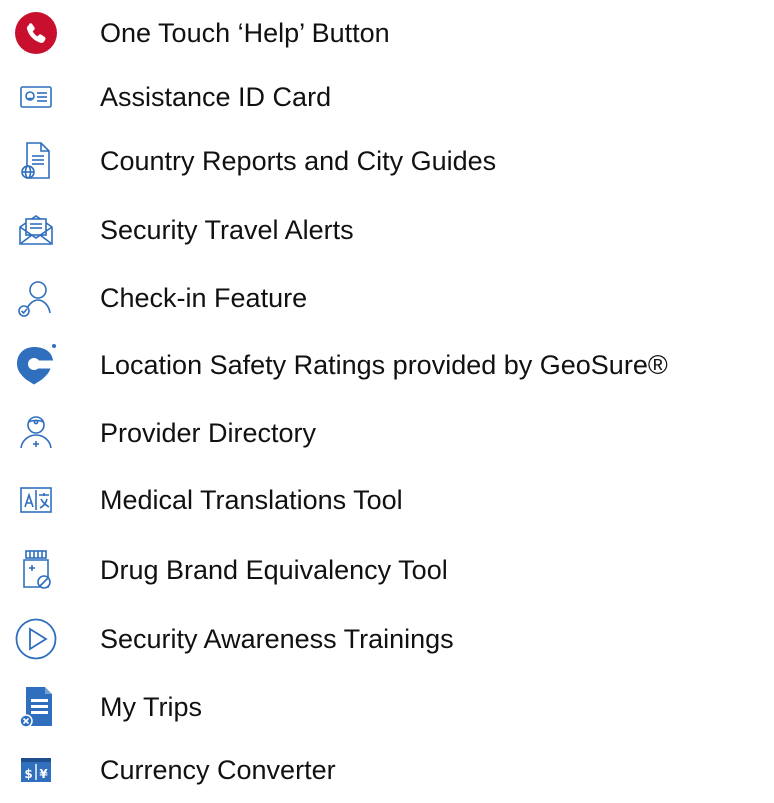 The height and width of the screenshot is (803, 774). Describe the element at coordinates (36, 570) in the screenshot. I see `pill-bottle-icon` at that location.